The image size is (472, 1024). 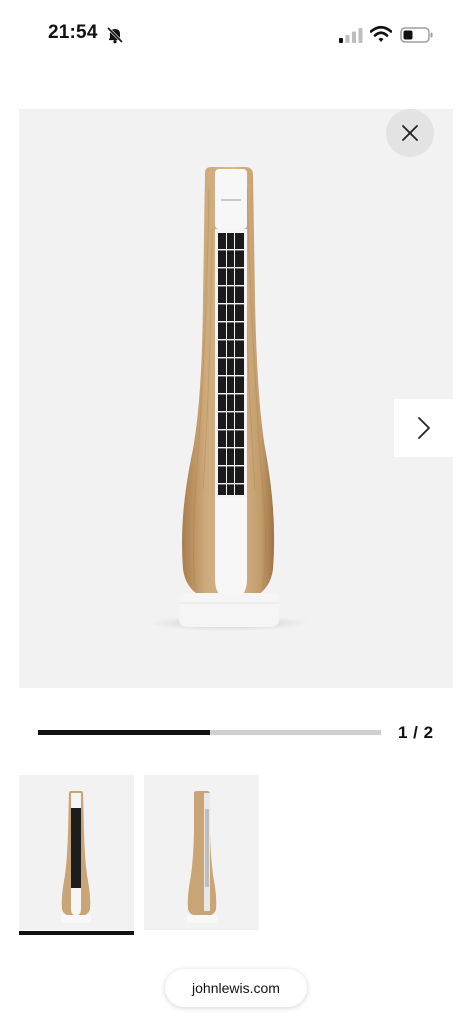 I want to click on thumbnail-image-angled, so click(x=202, y=857).